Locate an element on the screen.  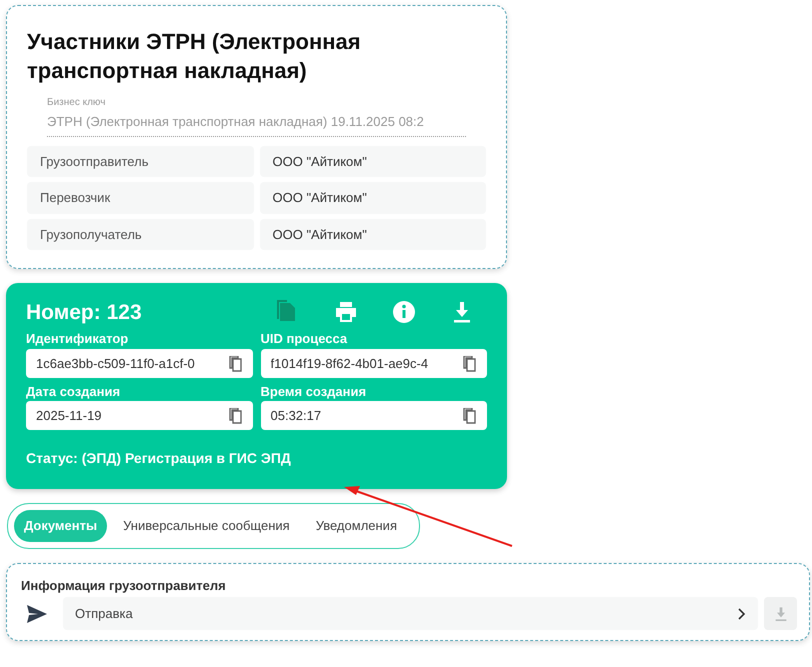
text-field: f1014f19-8f62-4b01-ae9c-4 is located at coordinates (373, 363).